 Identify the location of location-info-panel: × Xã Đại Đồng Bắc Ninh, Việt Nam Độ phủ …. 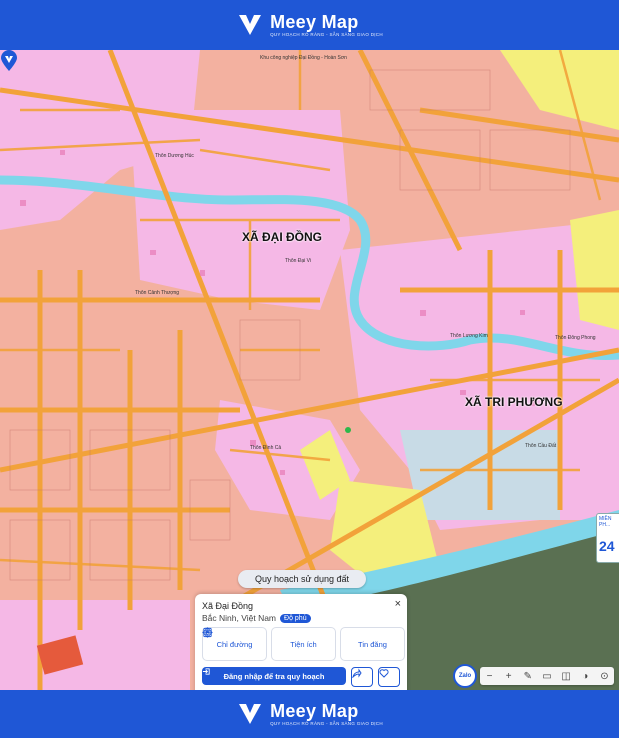
(301, 642).